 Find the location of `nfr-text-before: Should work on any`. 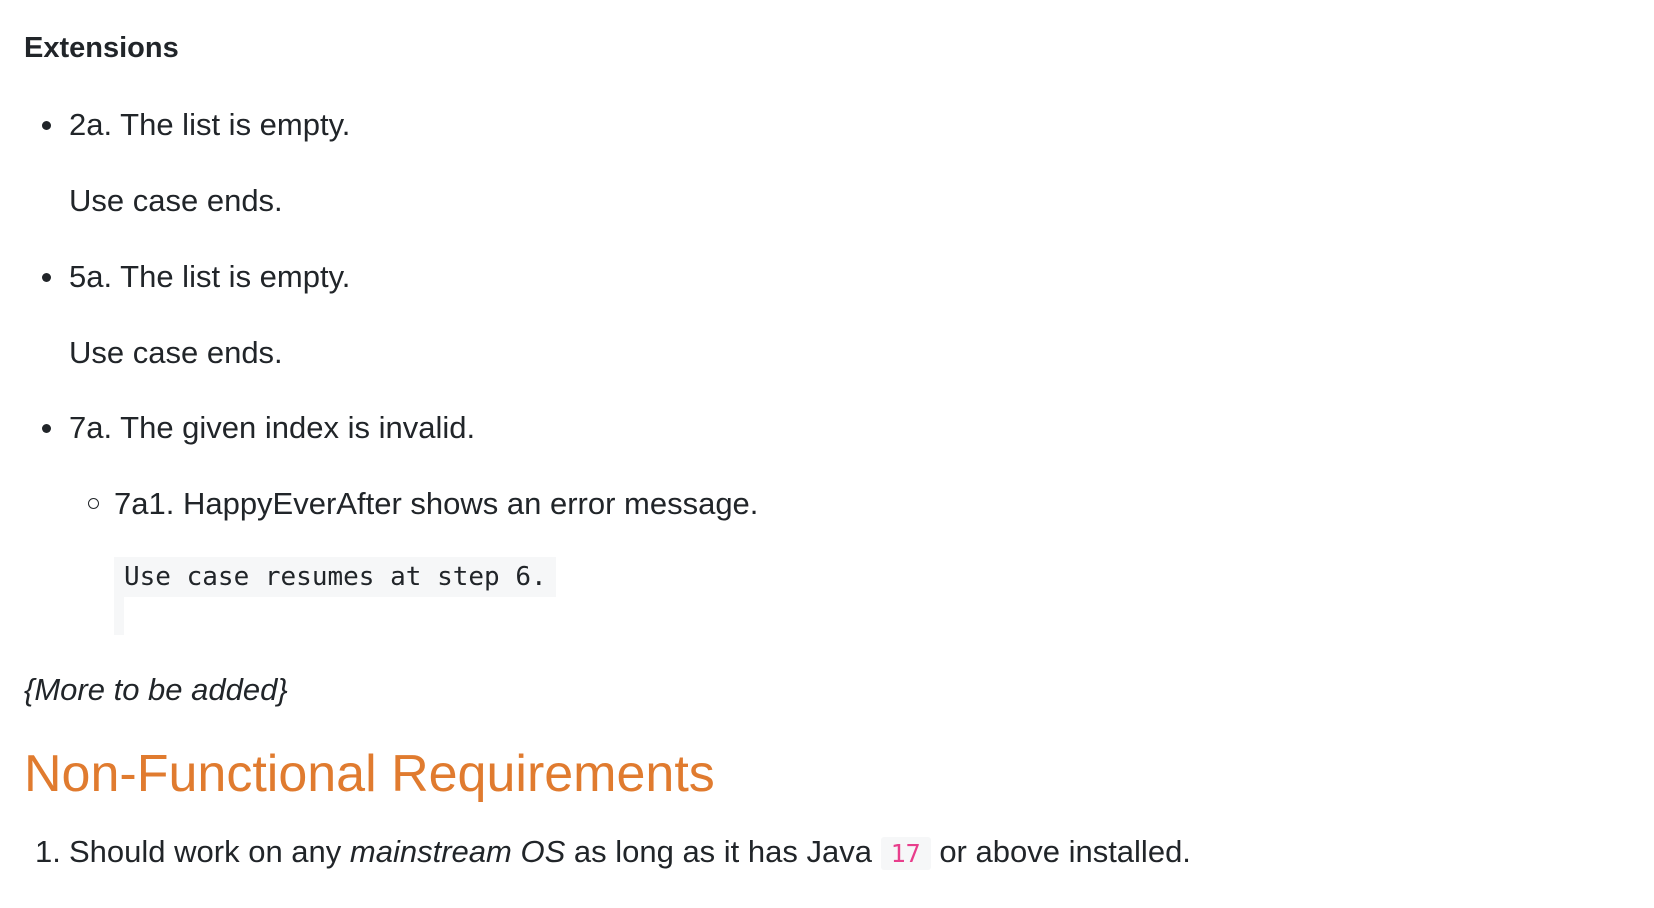

nfr-text-before: Should work on any is located at coordinates (209, 851).